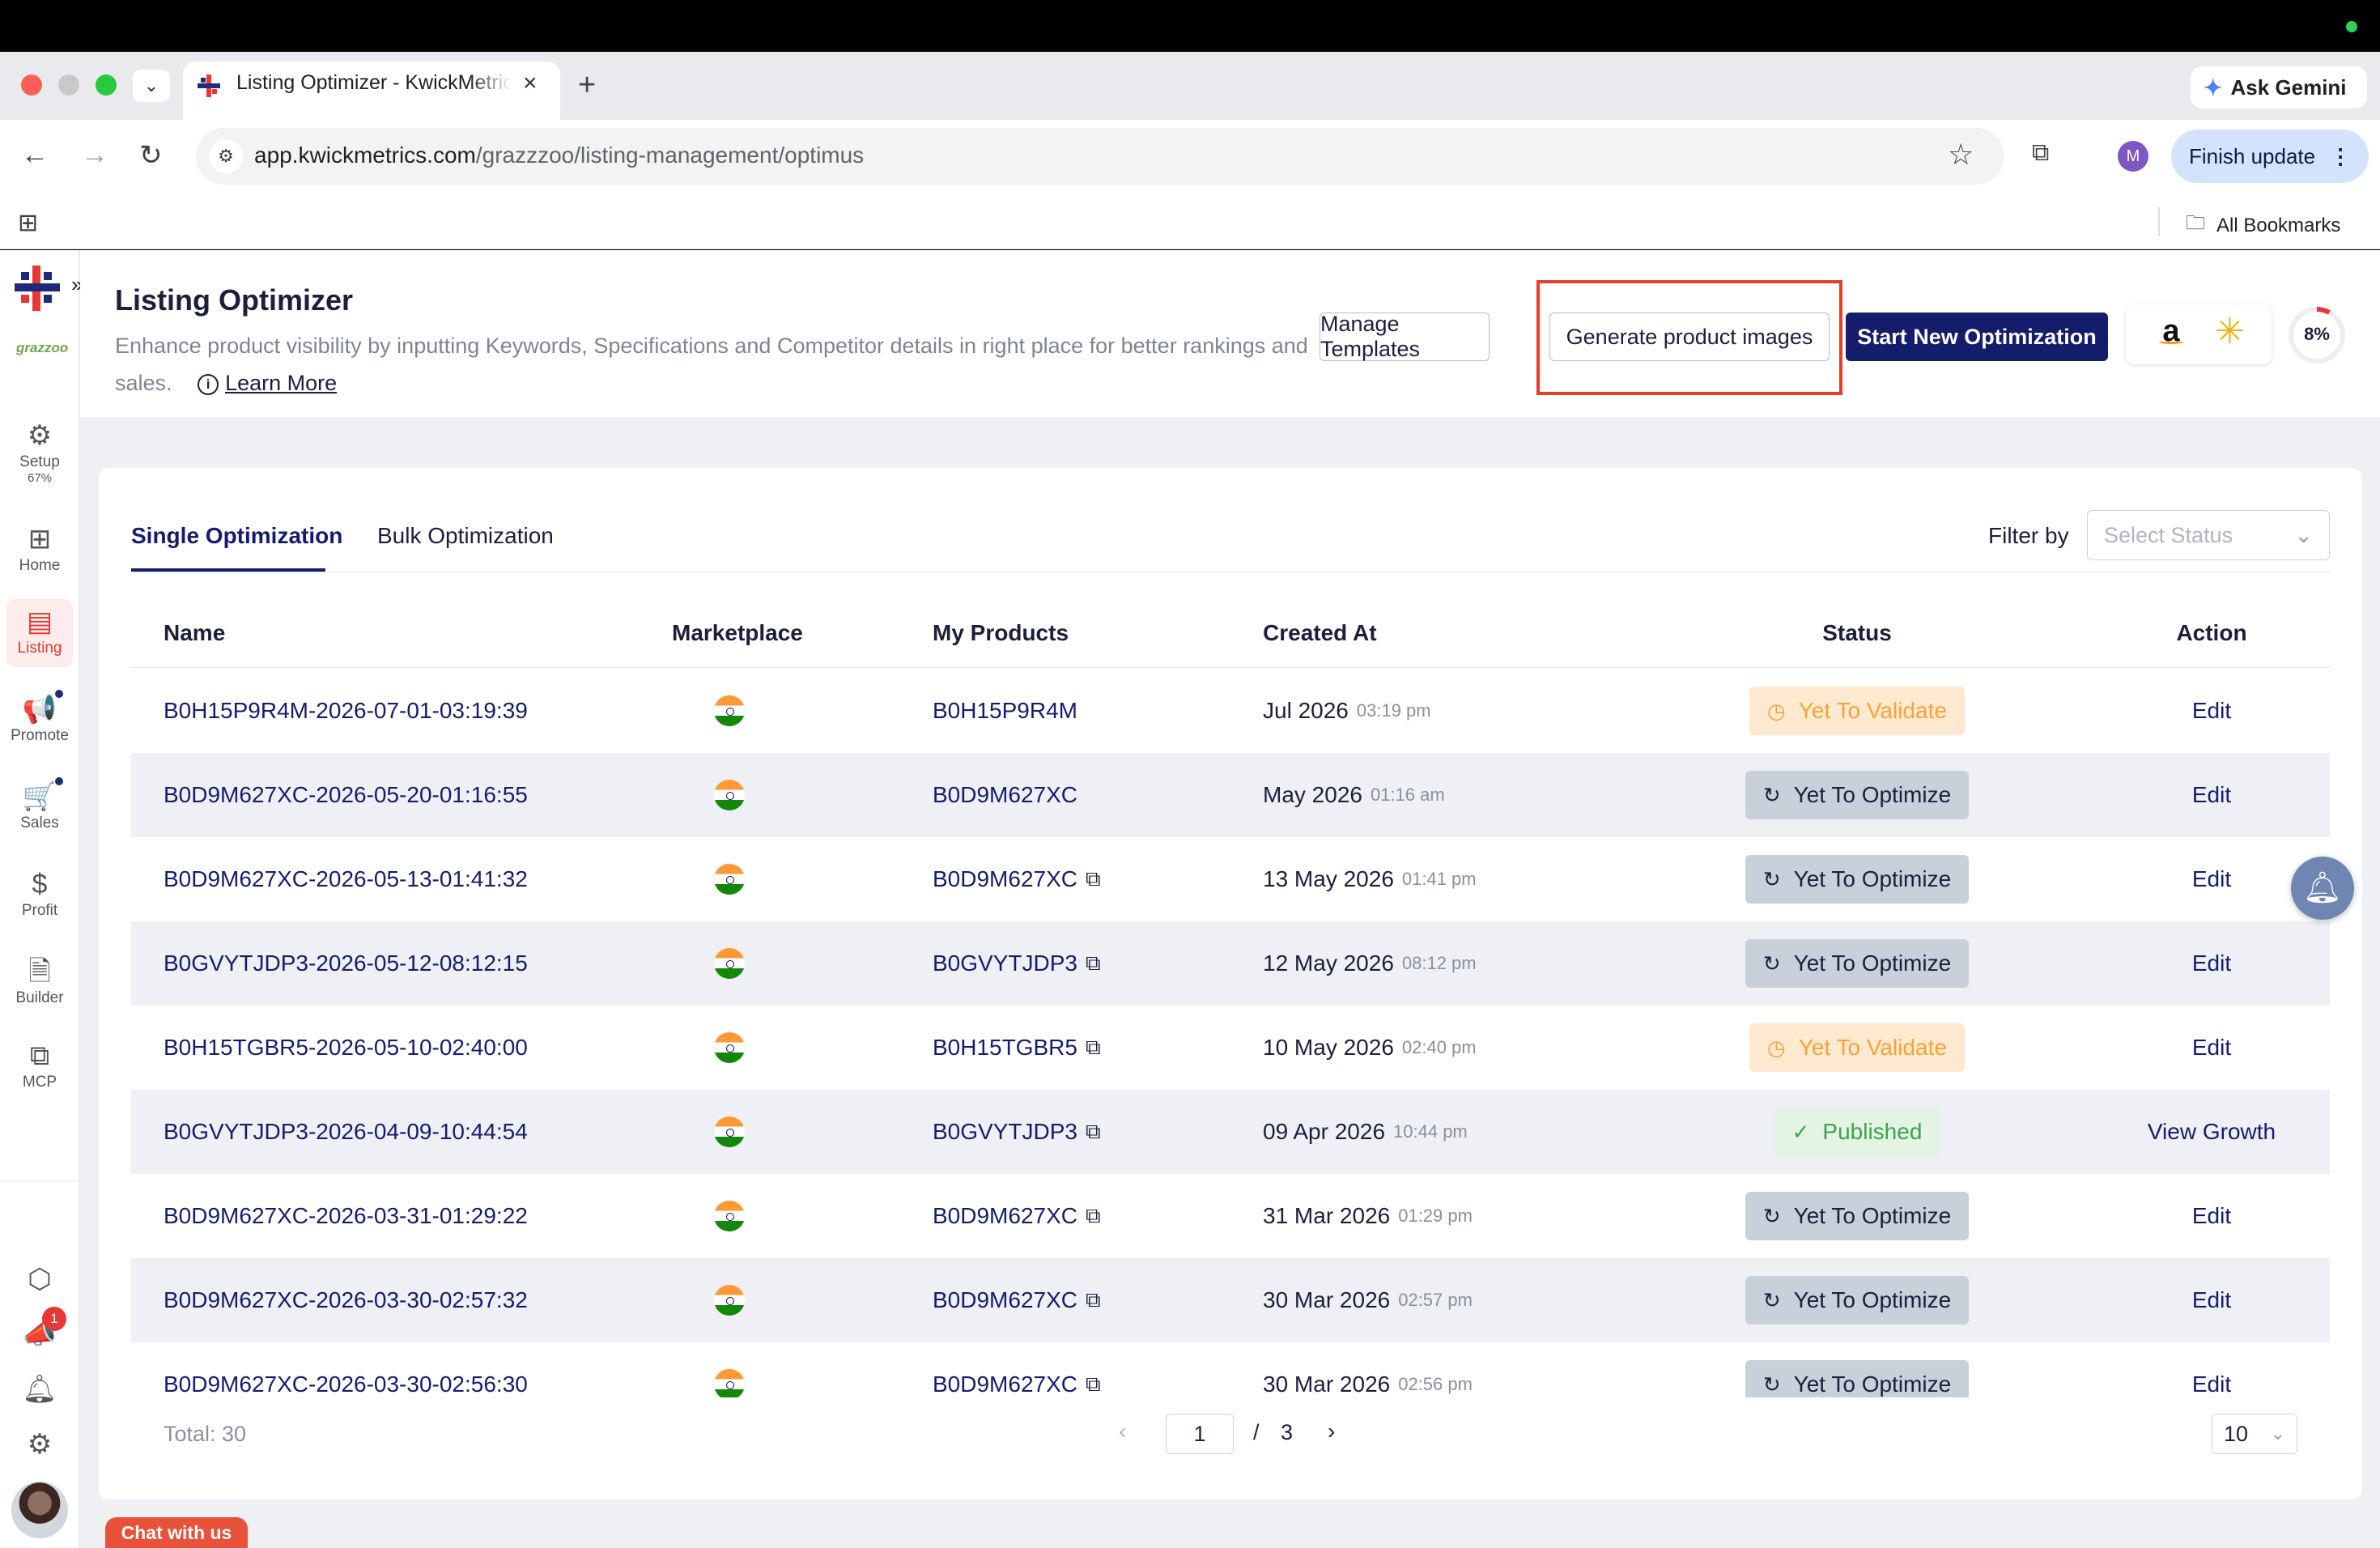 Image resolution: width=2380 pixels, height=1548 pixels. What do you see at coordinates (530, 83) in the screenshot?
I see `close-tab-icon: ×` at bounding box center [530, 83].